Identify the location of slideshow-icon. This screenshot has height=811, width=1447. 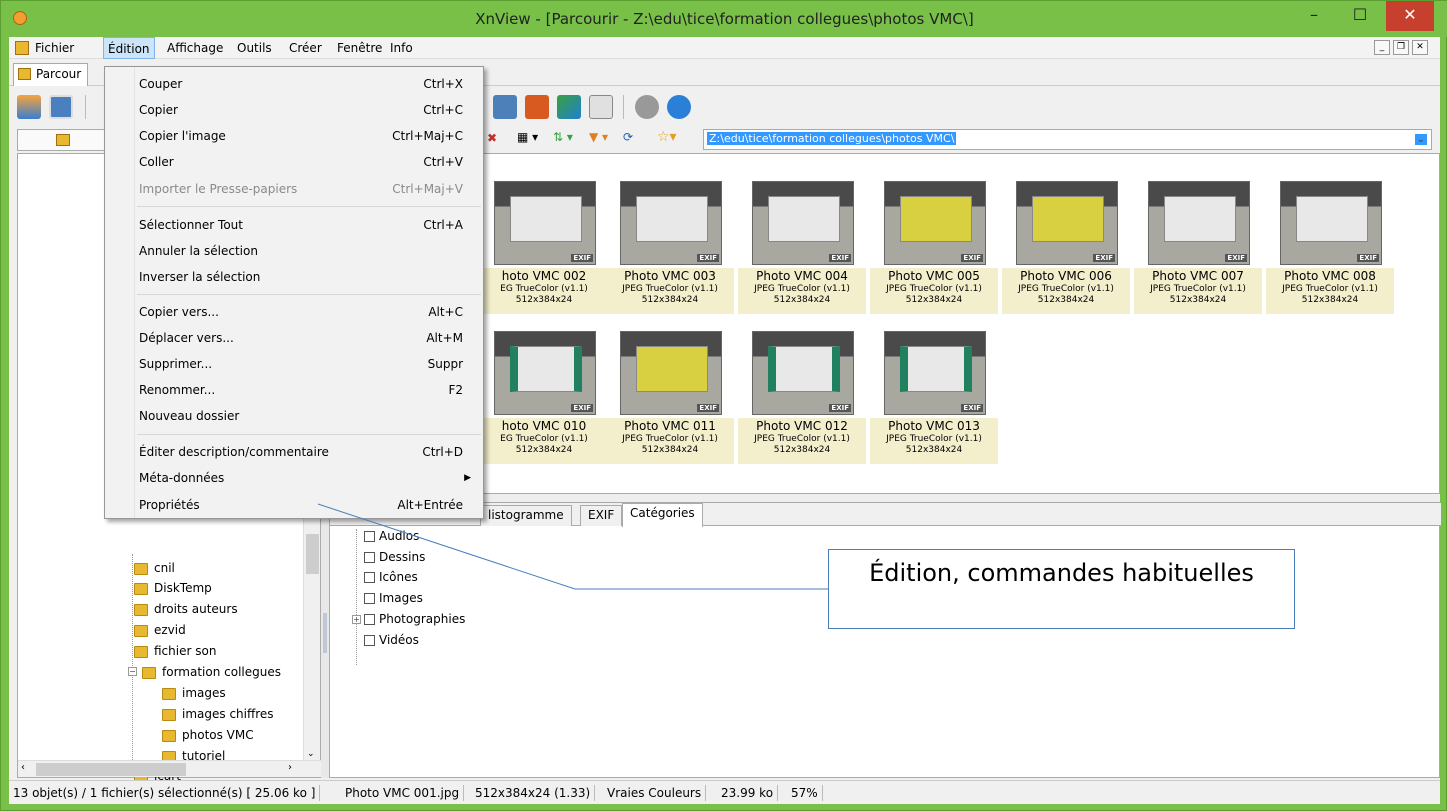
(537, 107).